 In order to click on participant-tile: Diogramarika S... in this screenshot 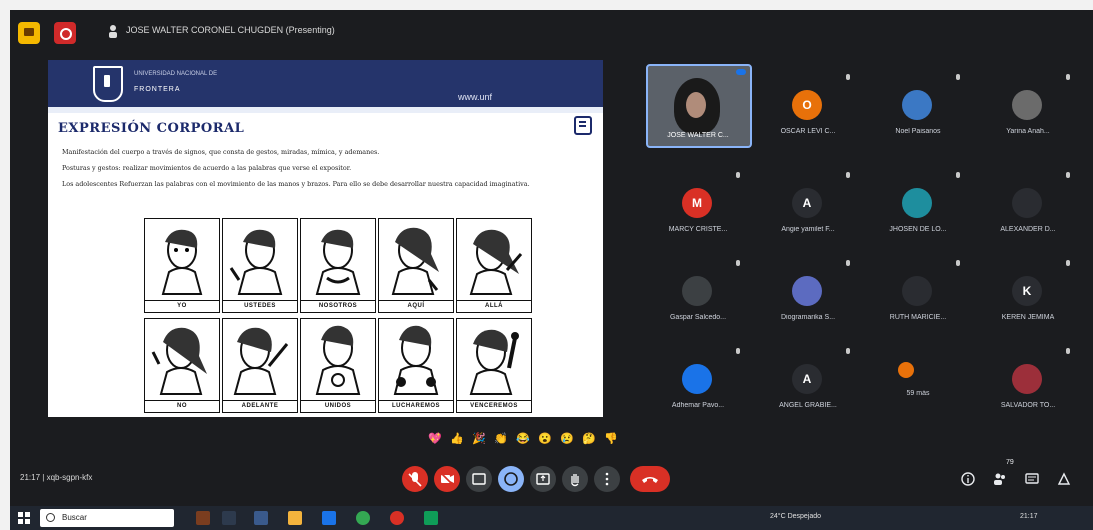, I will do `click(808, 292)`.